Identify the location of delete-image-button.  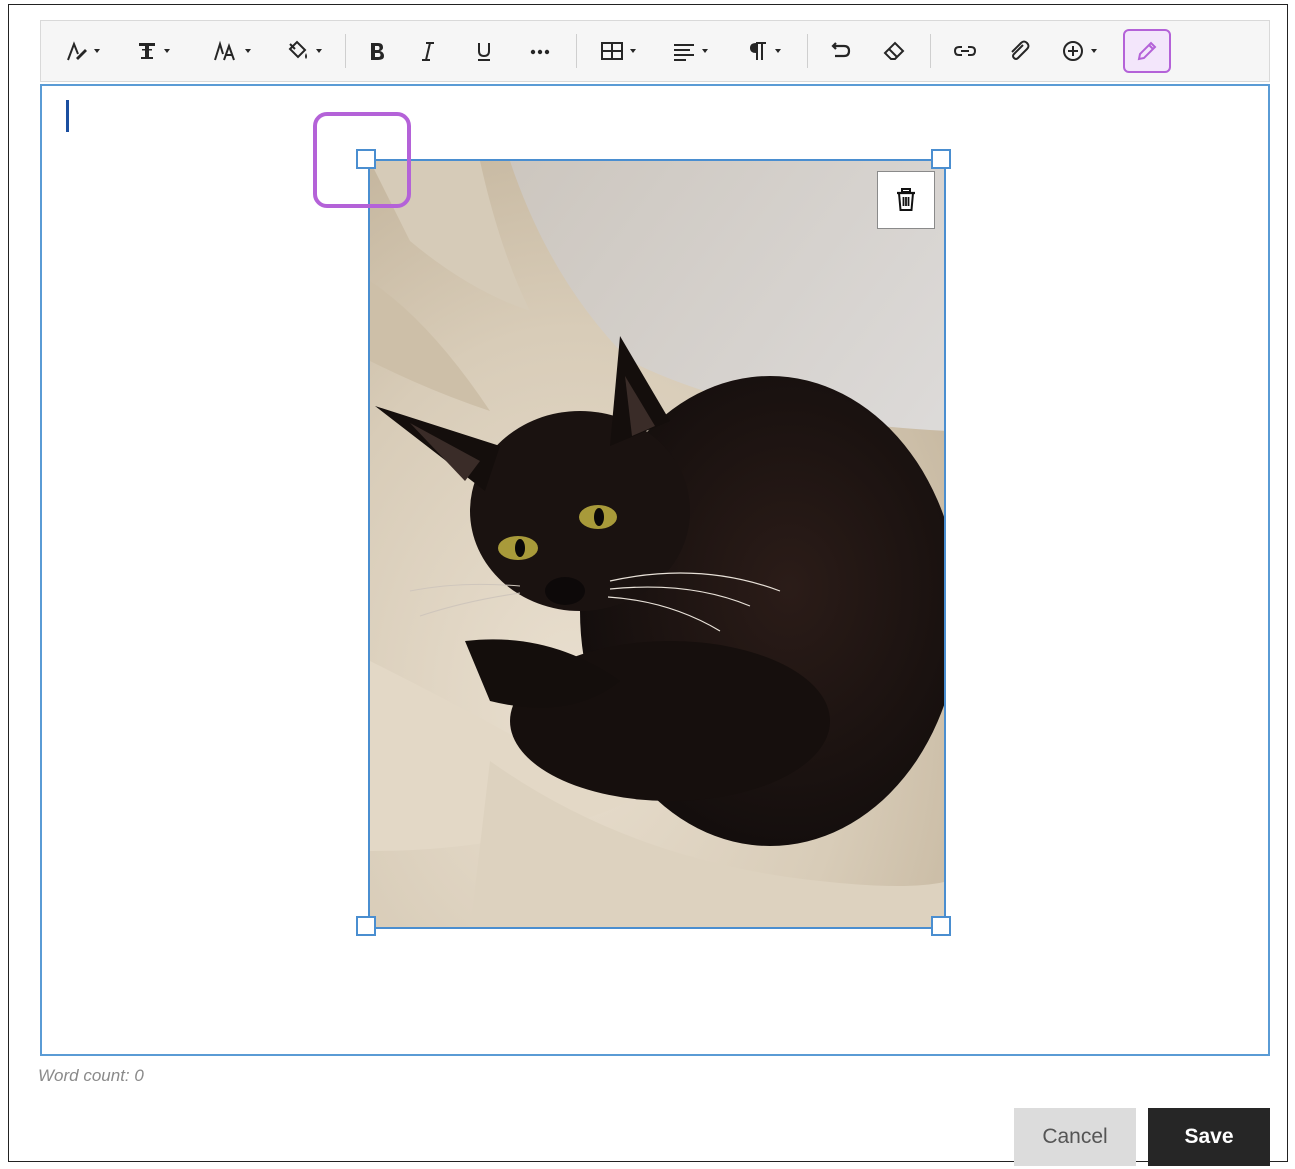
(906, 200).